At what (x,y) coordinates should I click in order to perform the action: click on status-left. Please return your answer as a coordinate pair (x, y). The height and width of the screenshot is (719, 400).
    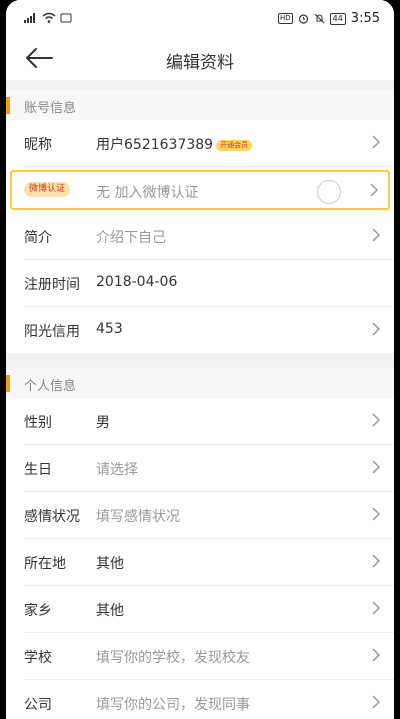
    Looking at the image, I should click on (48, 17).